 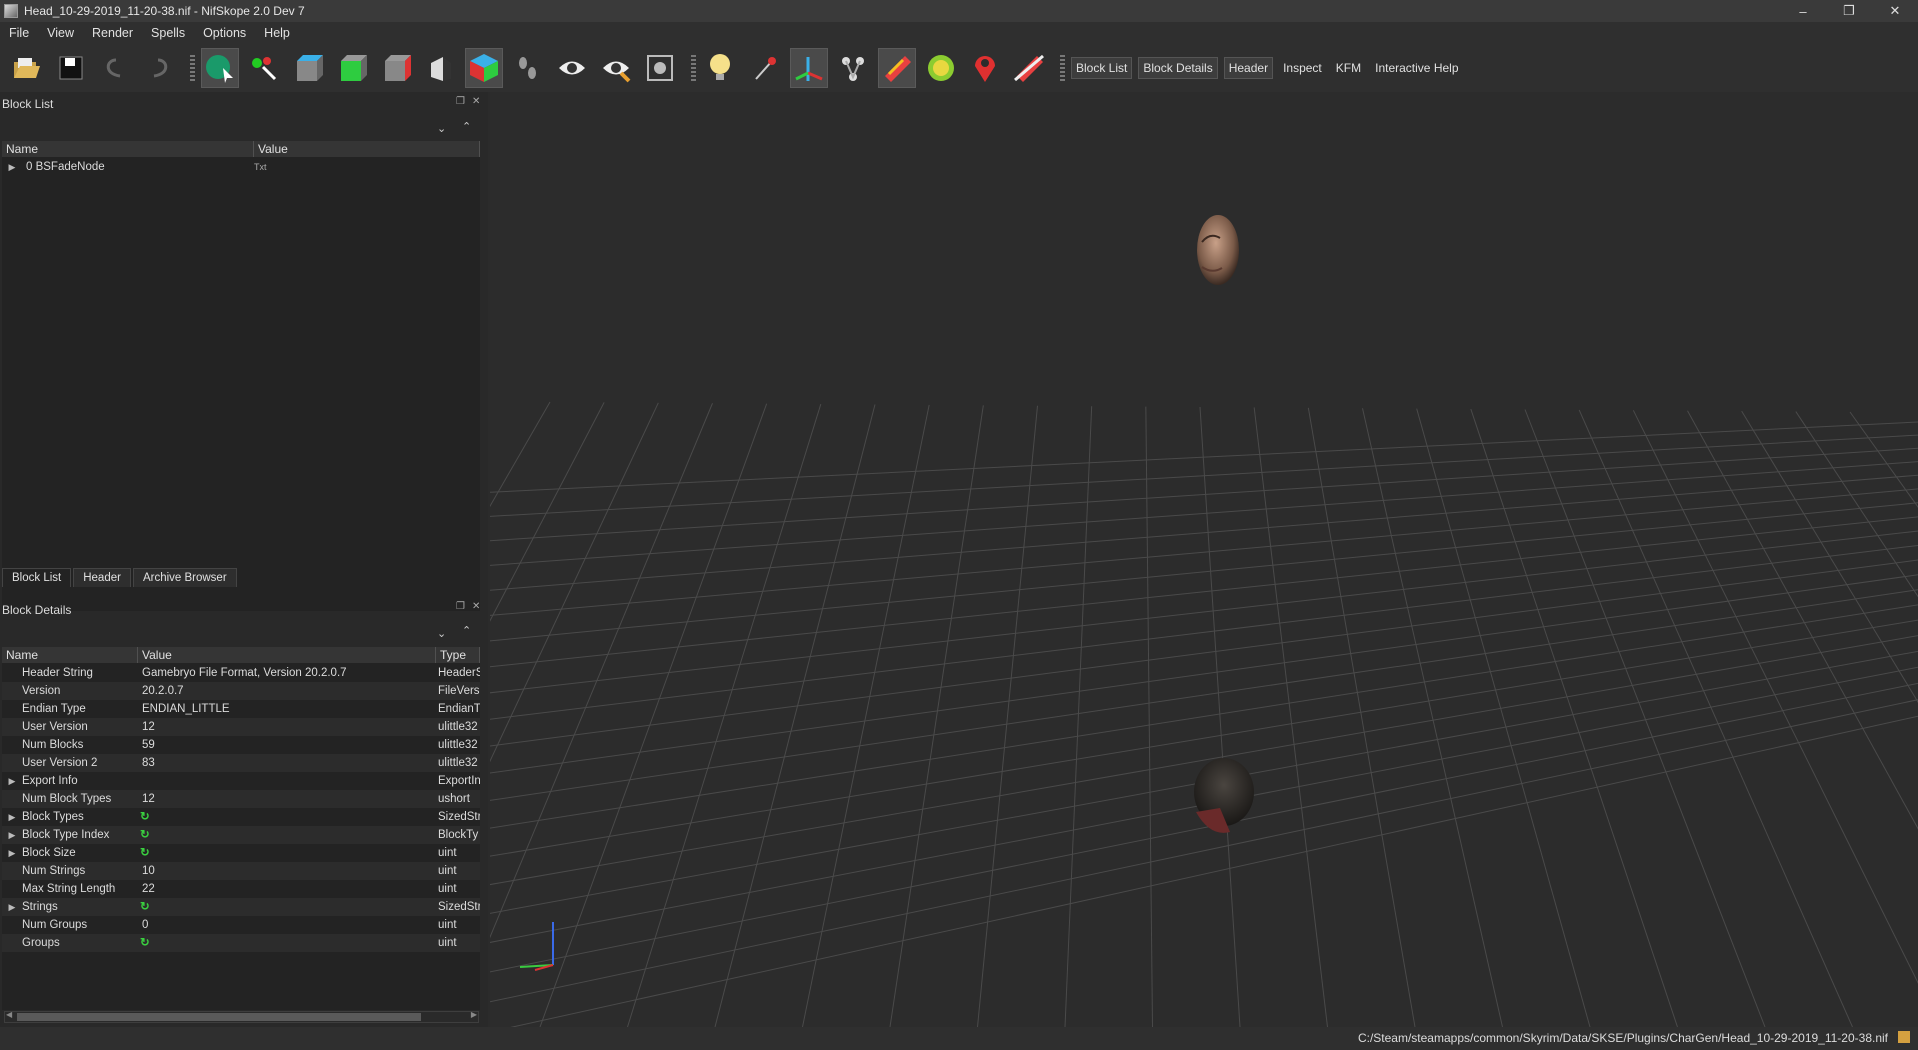 I want to click on menu-spells: Spells, so click(x=168, y=33).